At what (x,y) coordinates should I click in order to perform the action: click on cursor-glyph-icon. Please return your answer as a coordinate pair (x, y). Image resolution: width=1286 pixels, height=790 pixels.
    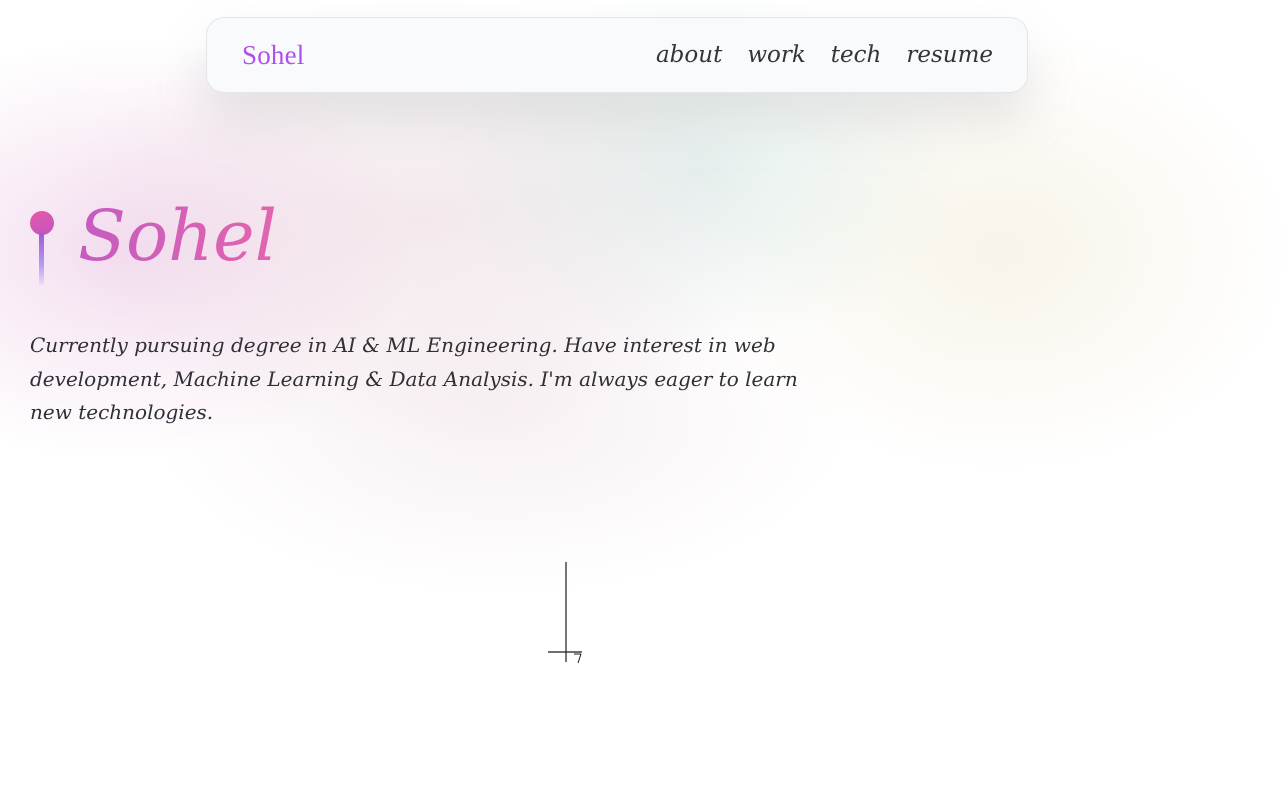
    Looking at the image, I should click on (565, 613).